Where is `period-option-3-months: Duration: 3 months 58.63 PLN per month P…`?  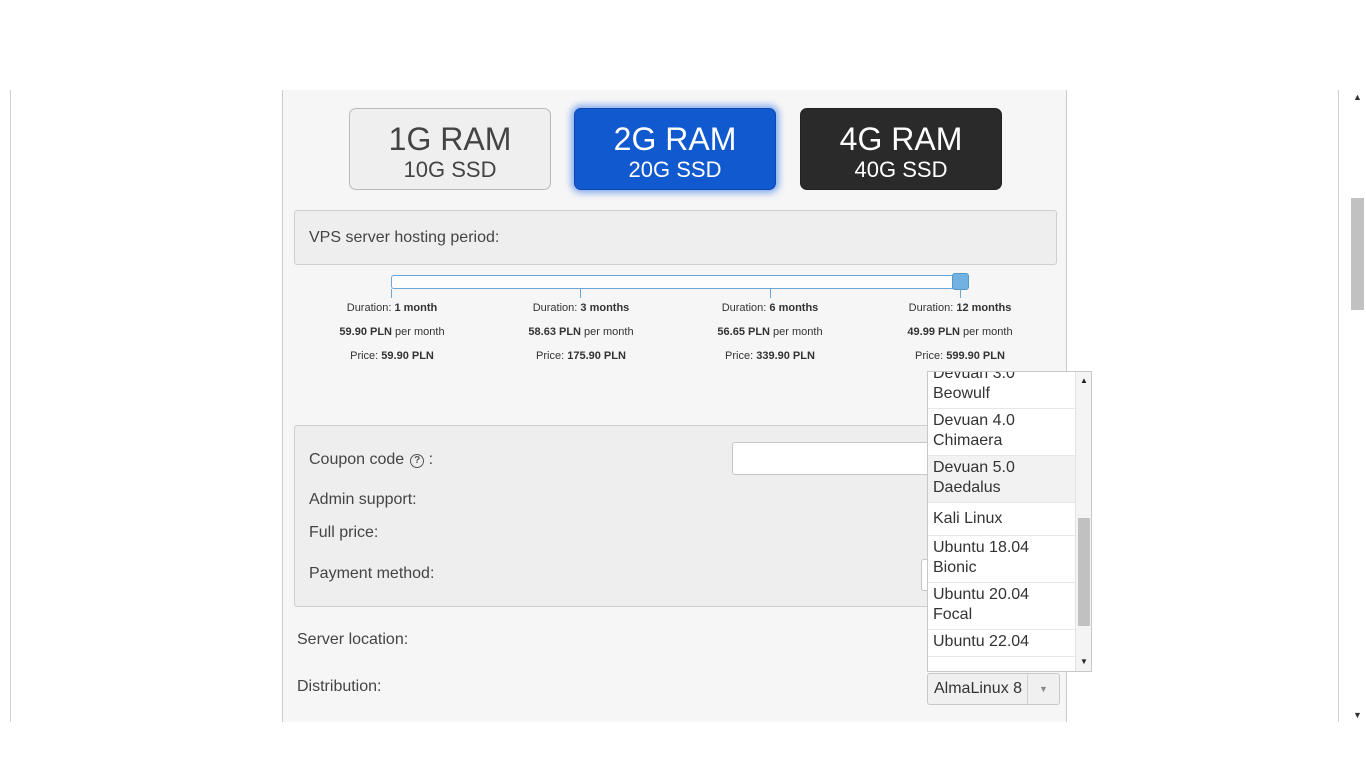 period-option-3-months: Duration: 3 months 58.63 PLN per month P… is located at coordinates (581, 338).